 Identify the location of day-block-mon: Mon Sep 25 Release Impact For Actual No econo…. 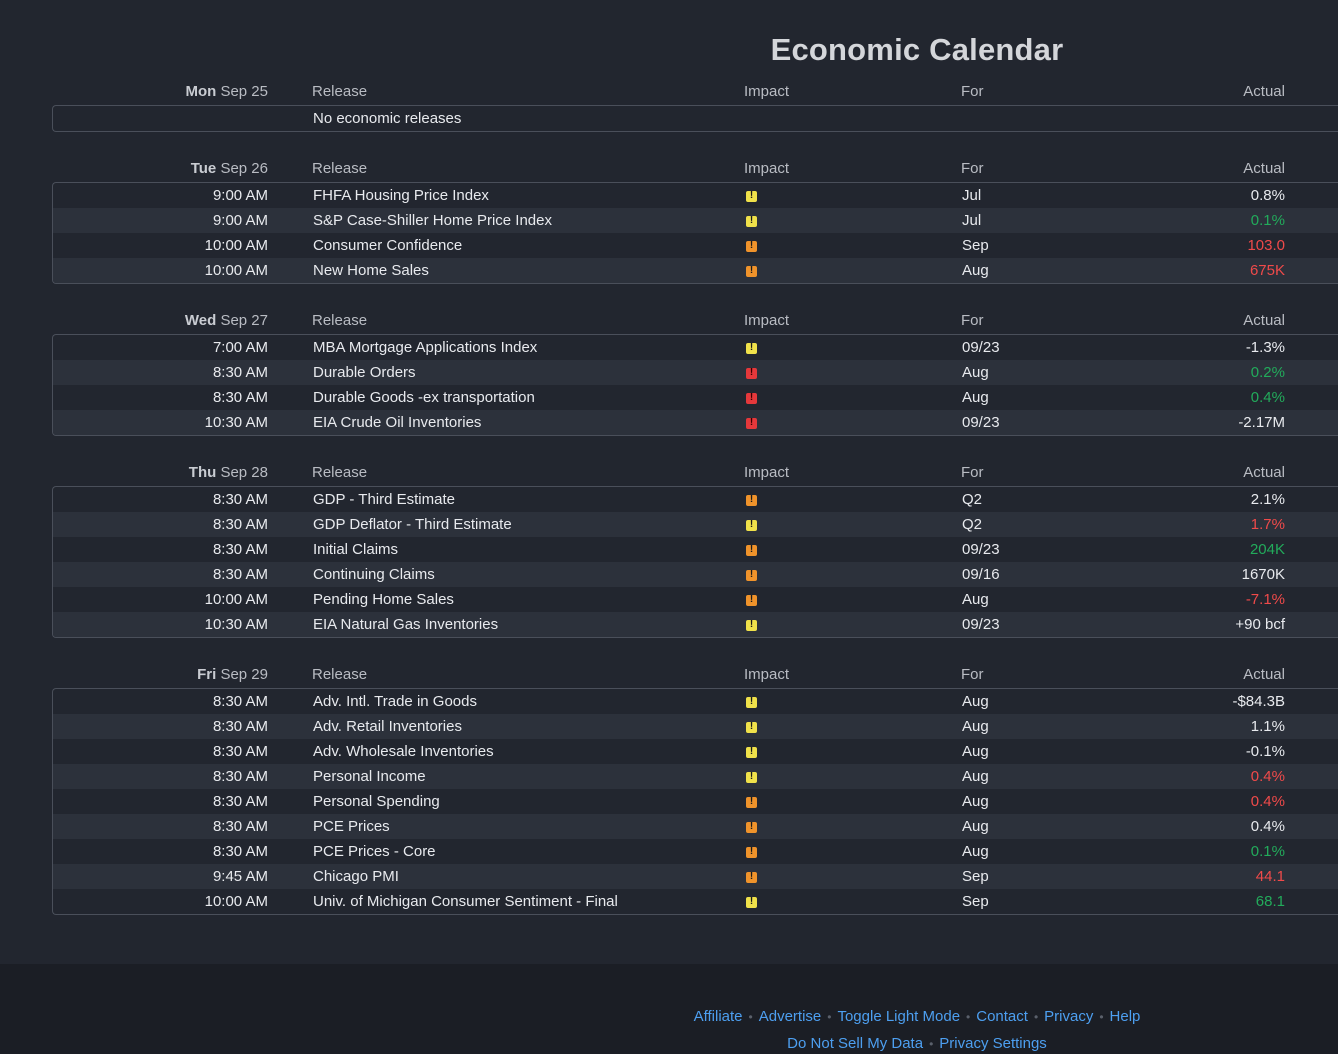
(695, 107).